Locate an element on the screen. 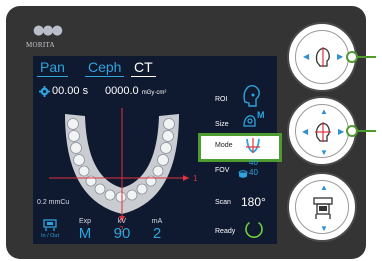  mode-highlight: Mode is located at coordinates (240, 147).